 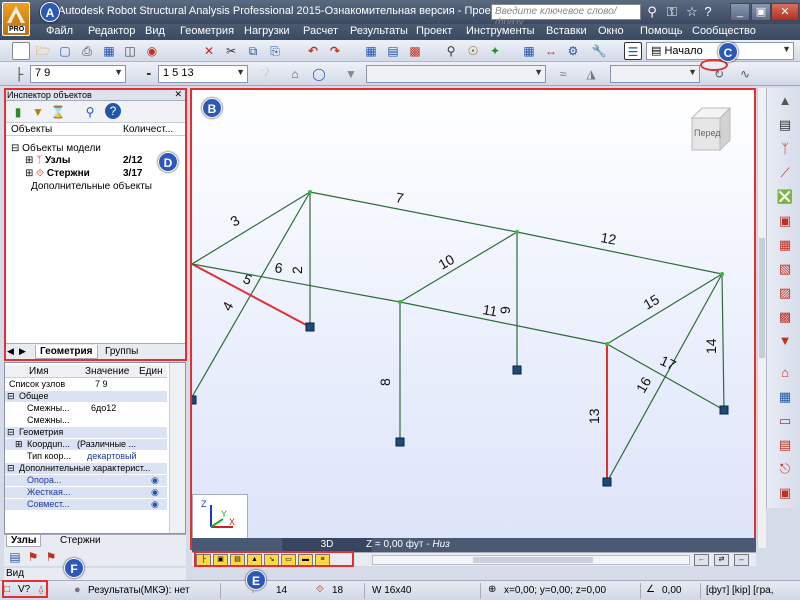 What do you see at coordinates (327, 545) in the screenshot?
I see `view-mode-button: 3D` at bounding box center [327, 545].